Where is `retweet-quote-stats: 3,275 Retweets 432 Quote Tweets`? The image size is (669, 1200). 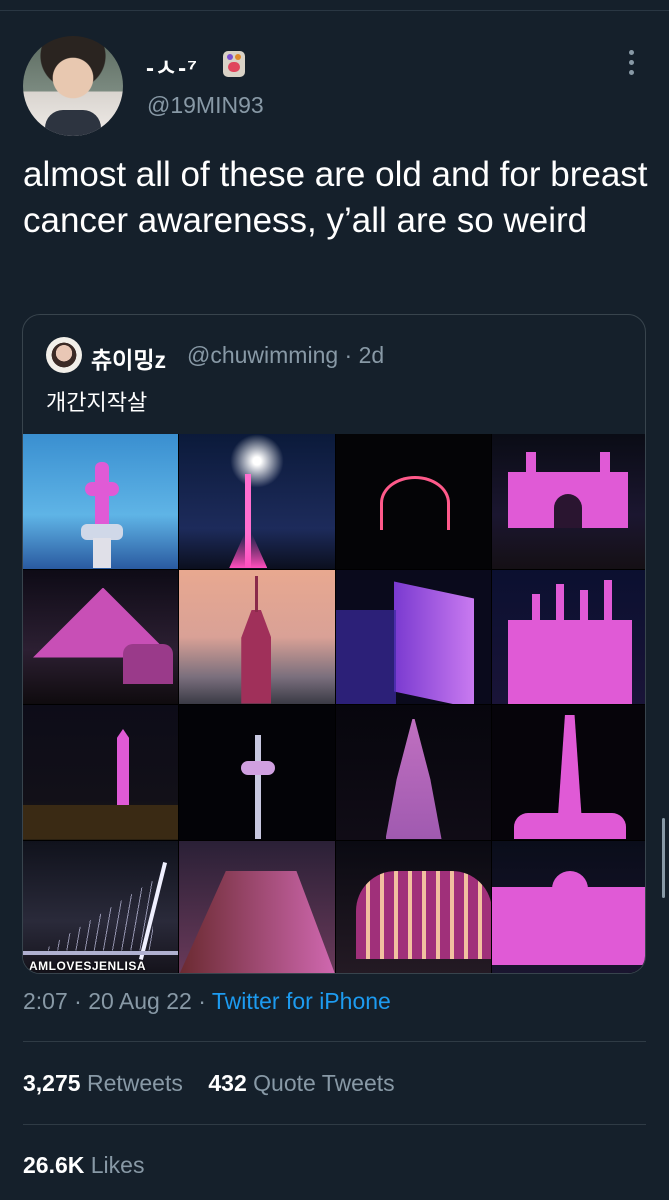
retweet-quote-stats: 3,275 Retweets 432 Quote Tweets is located at coordinates (209, 1083).